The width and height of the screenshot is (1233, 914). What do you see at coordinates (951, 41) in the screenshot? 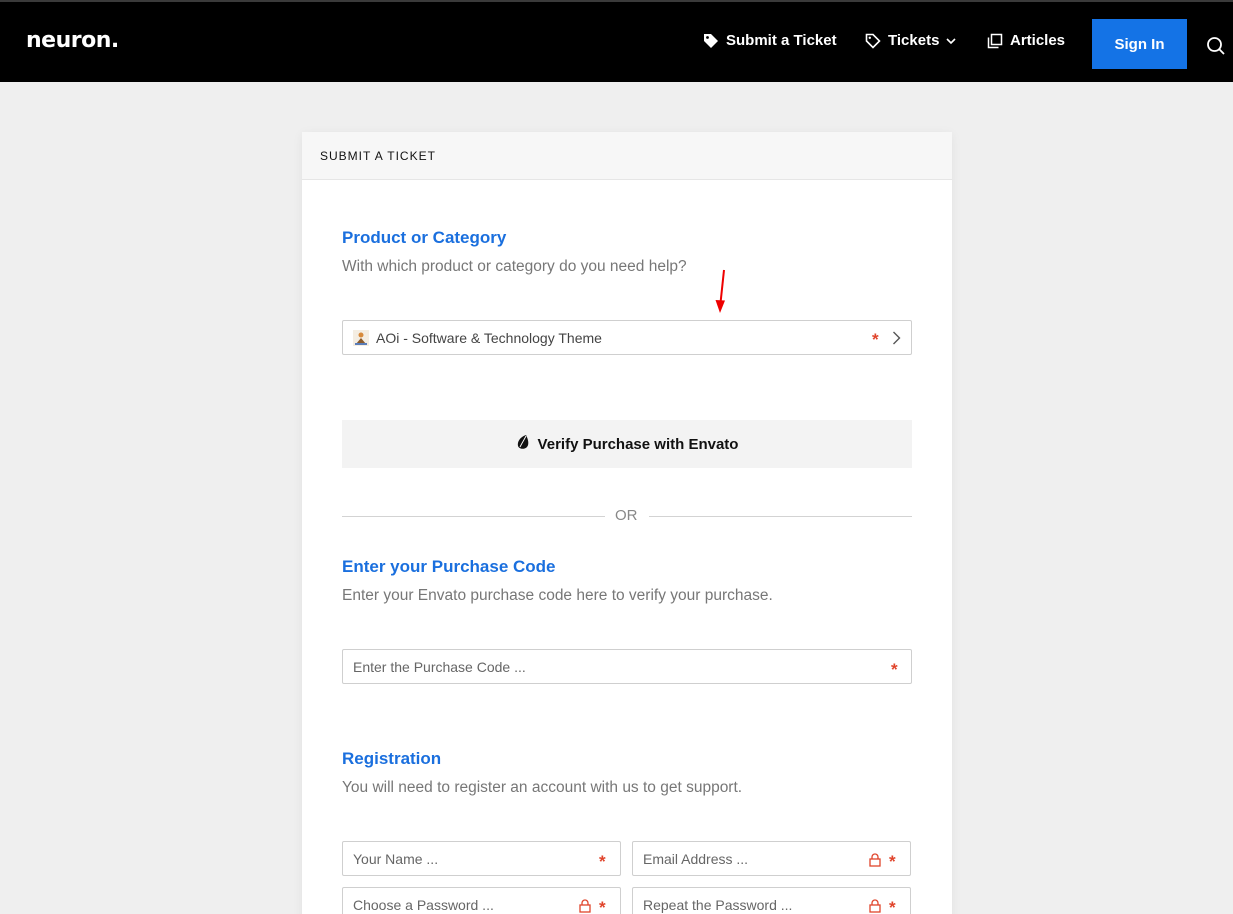
I see `chevron-down-icon` at bounding box center [951, 41].